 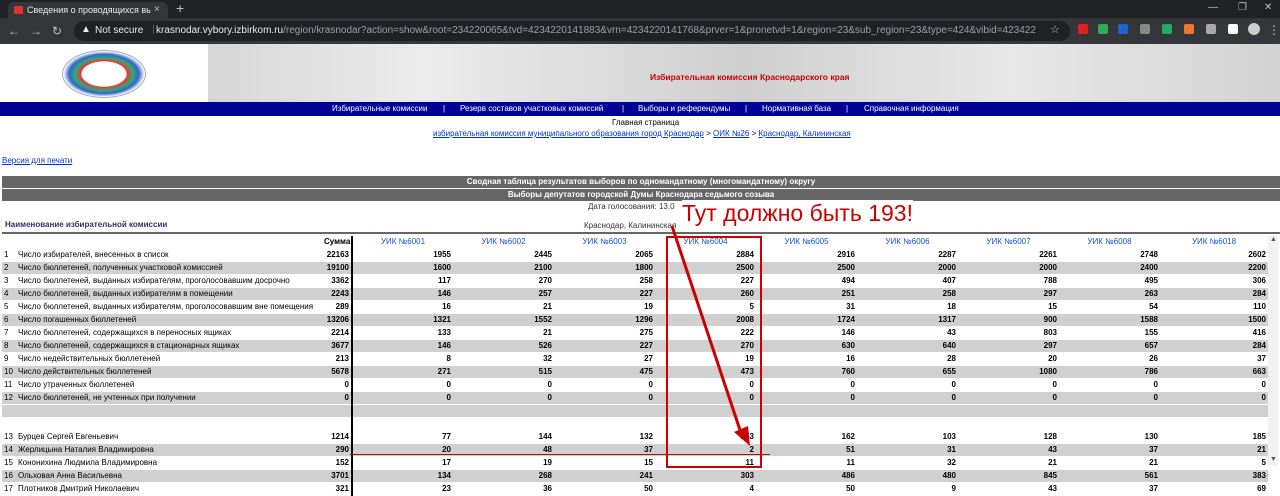 I want to click on row-value: 155, so click(x=1109, y=333).